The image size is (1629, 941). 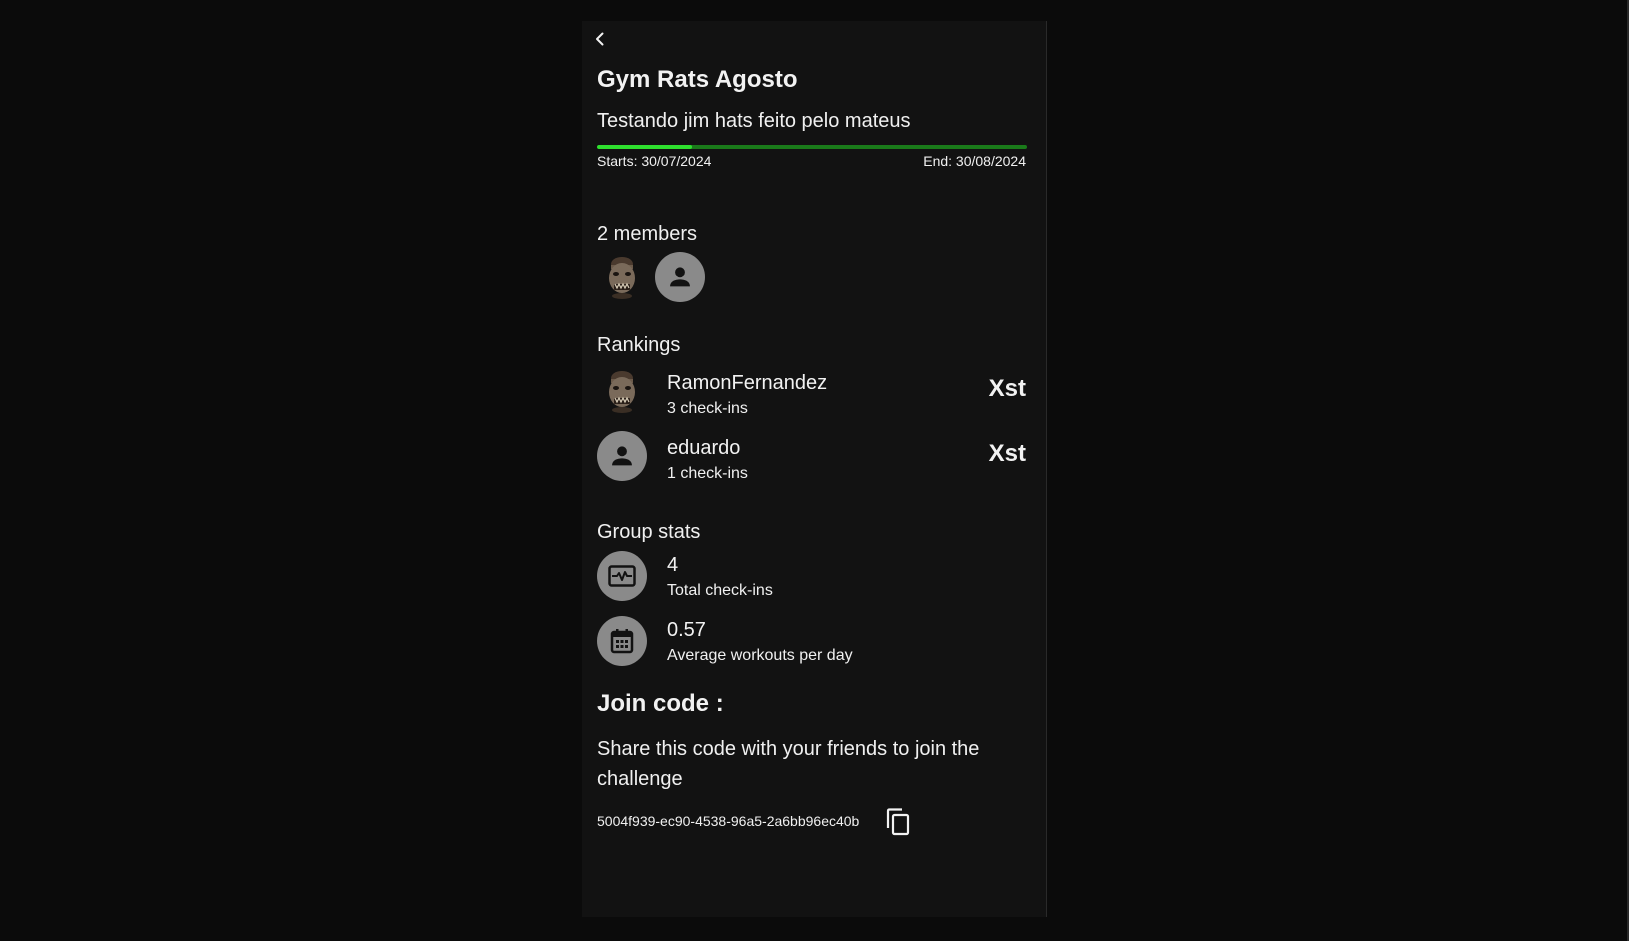 I want to click on activity-icon, so click(x=622, y=576).